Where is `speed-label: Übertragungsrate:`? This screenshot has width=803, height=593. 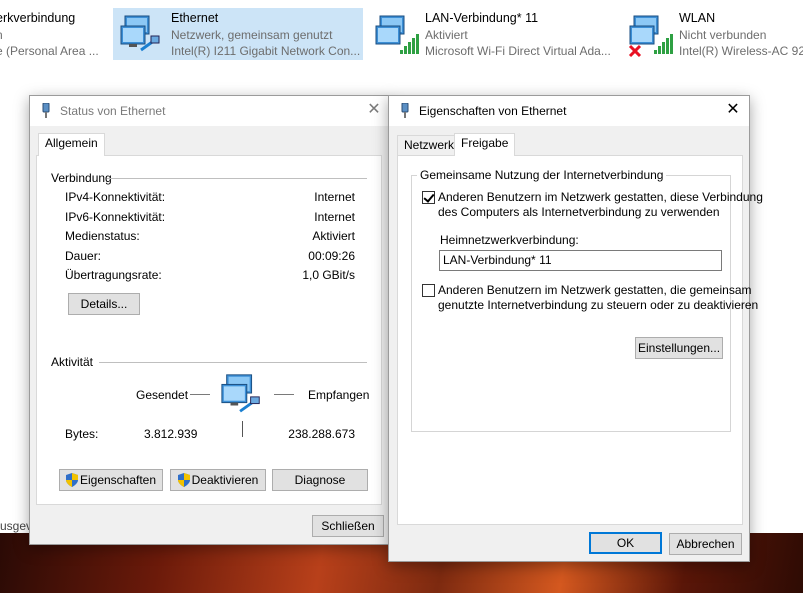
speed-label: Übertragungsrate: is located at coordinates (113, 275).